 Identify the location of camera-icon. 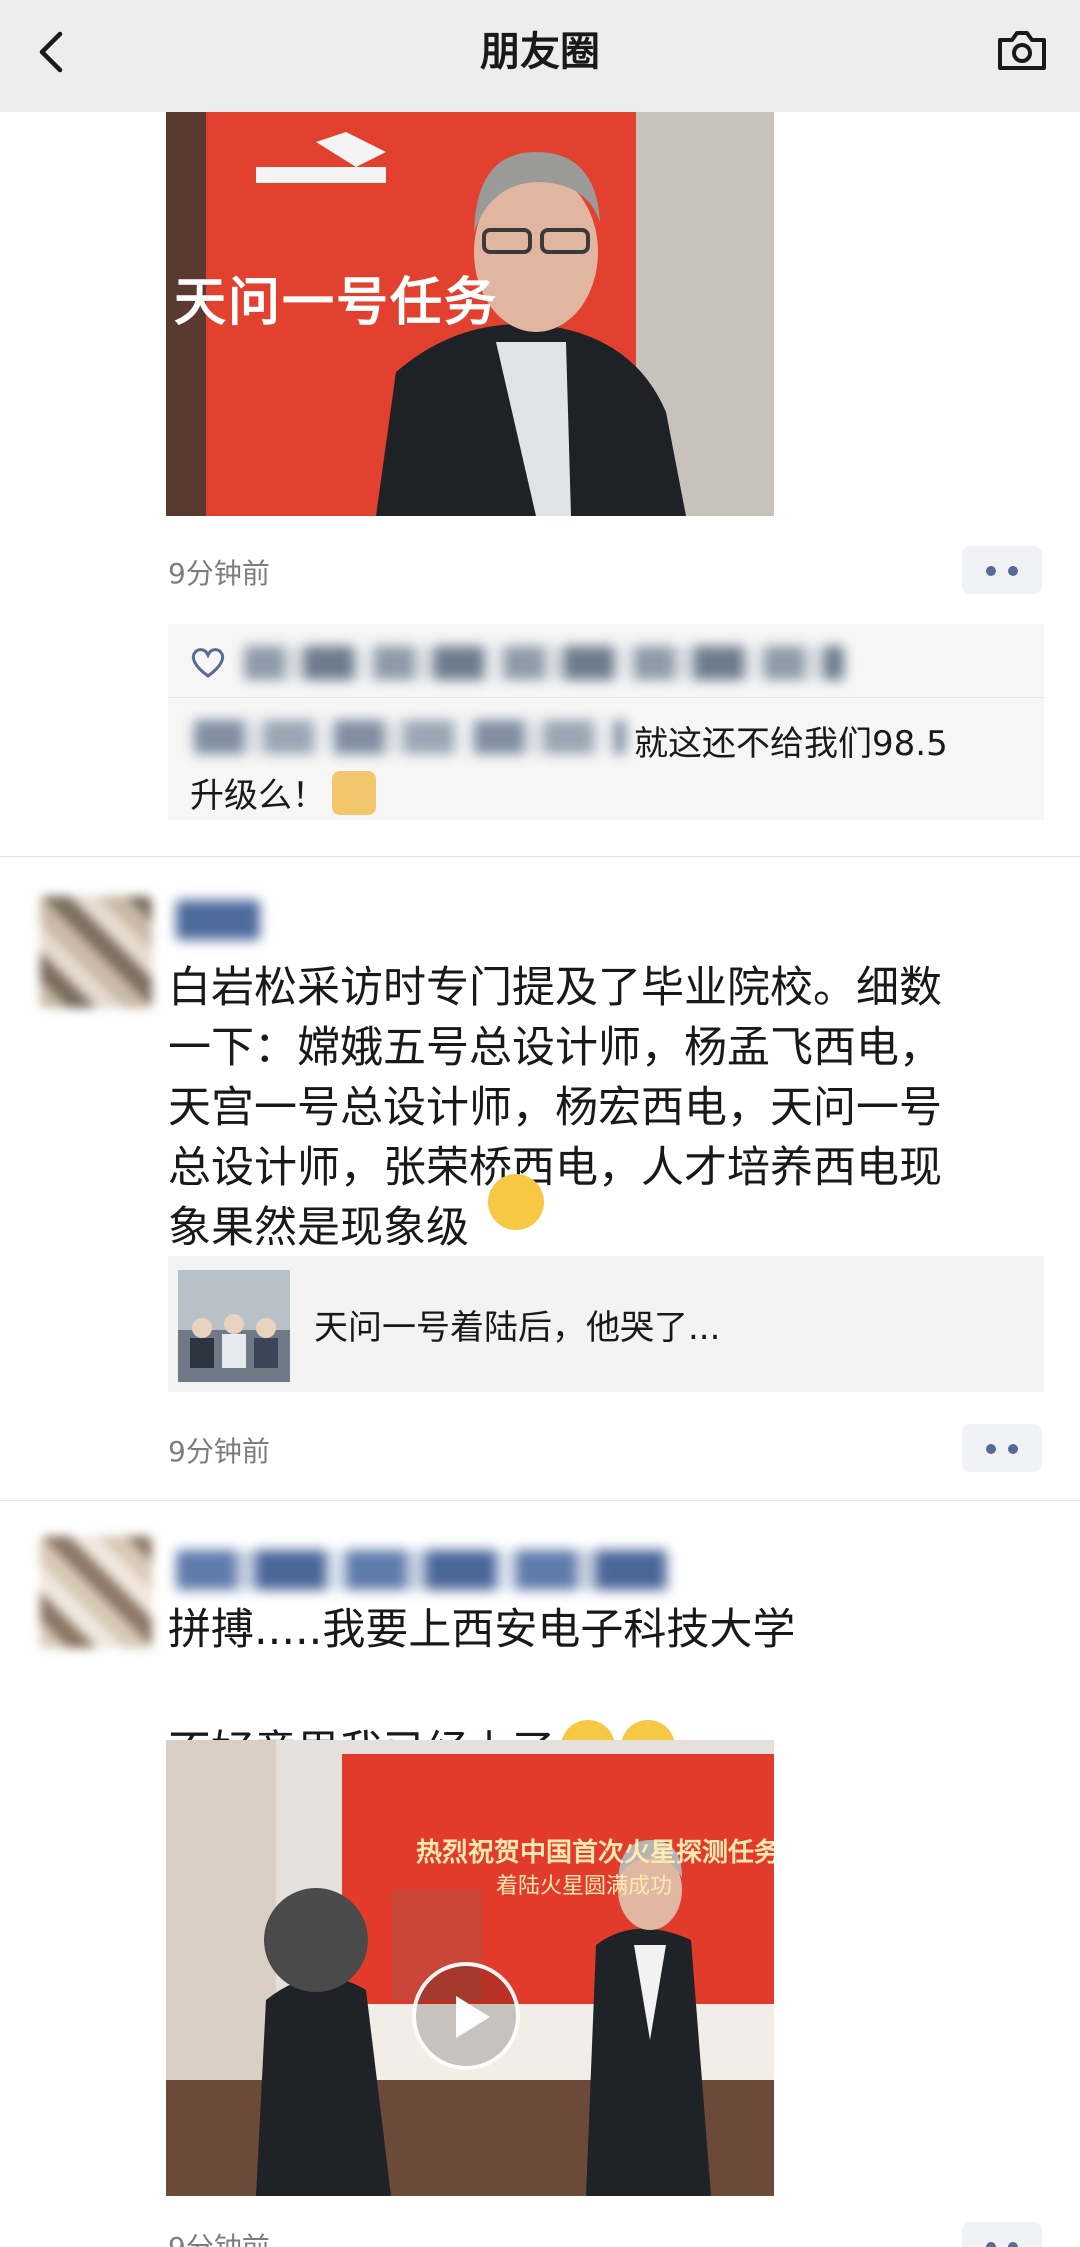
(1022, 50).